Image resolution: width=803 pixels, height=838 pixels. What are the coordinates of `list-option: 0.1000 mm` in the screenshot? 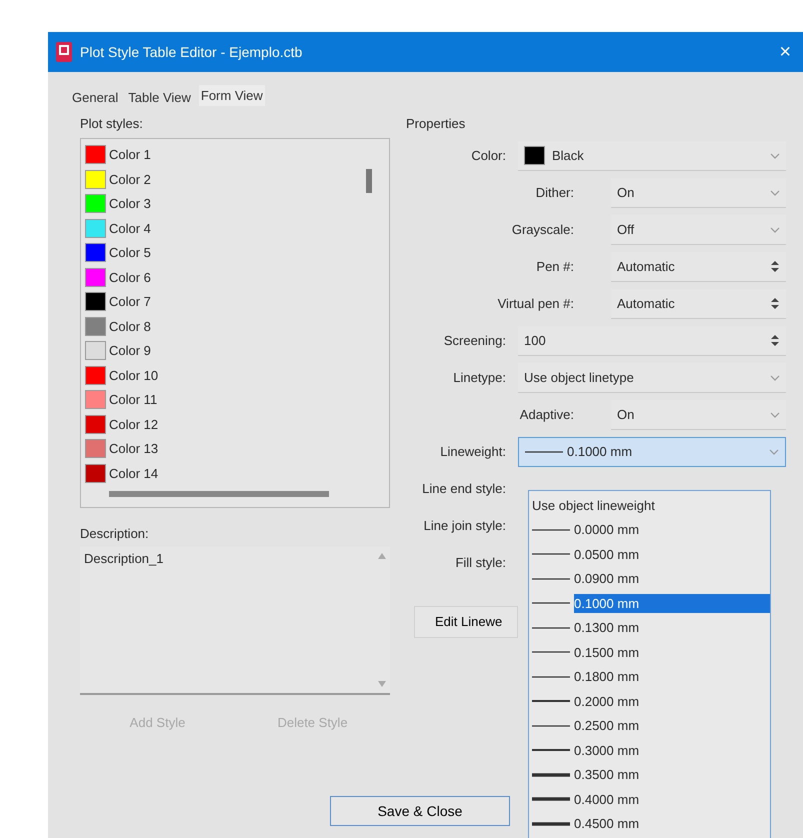 It's located at (672, 603).